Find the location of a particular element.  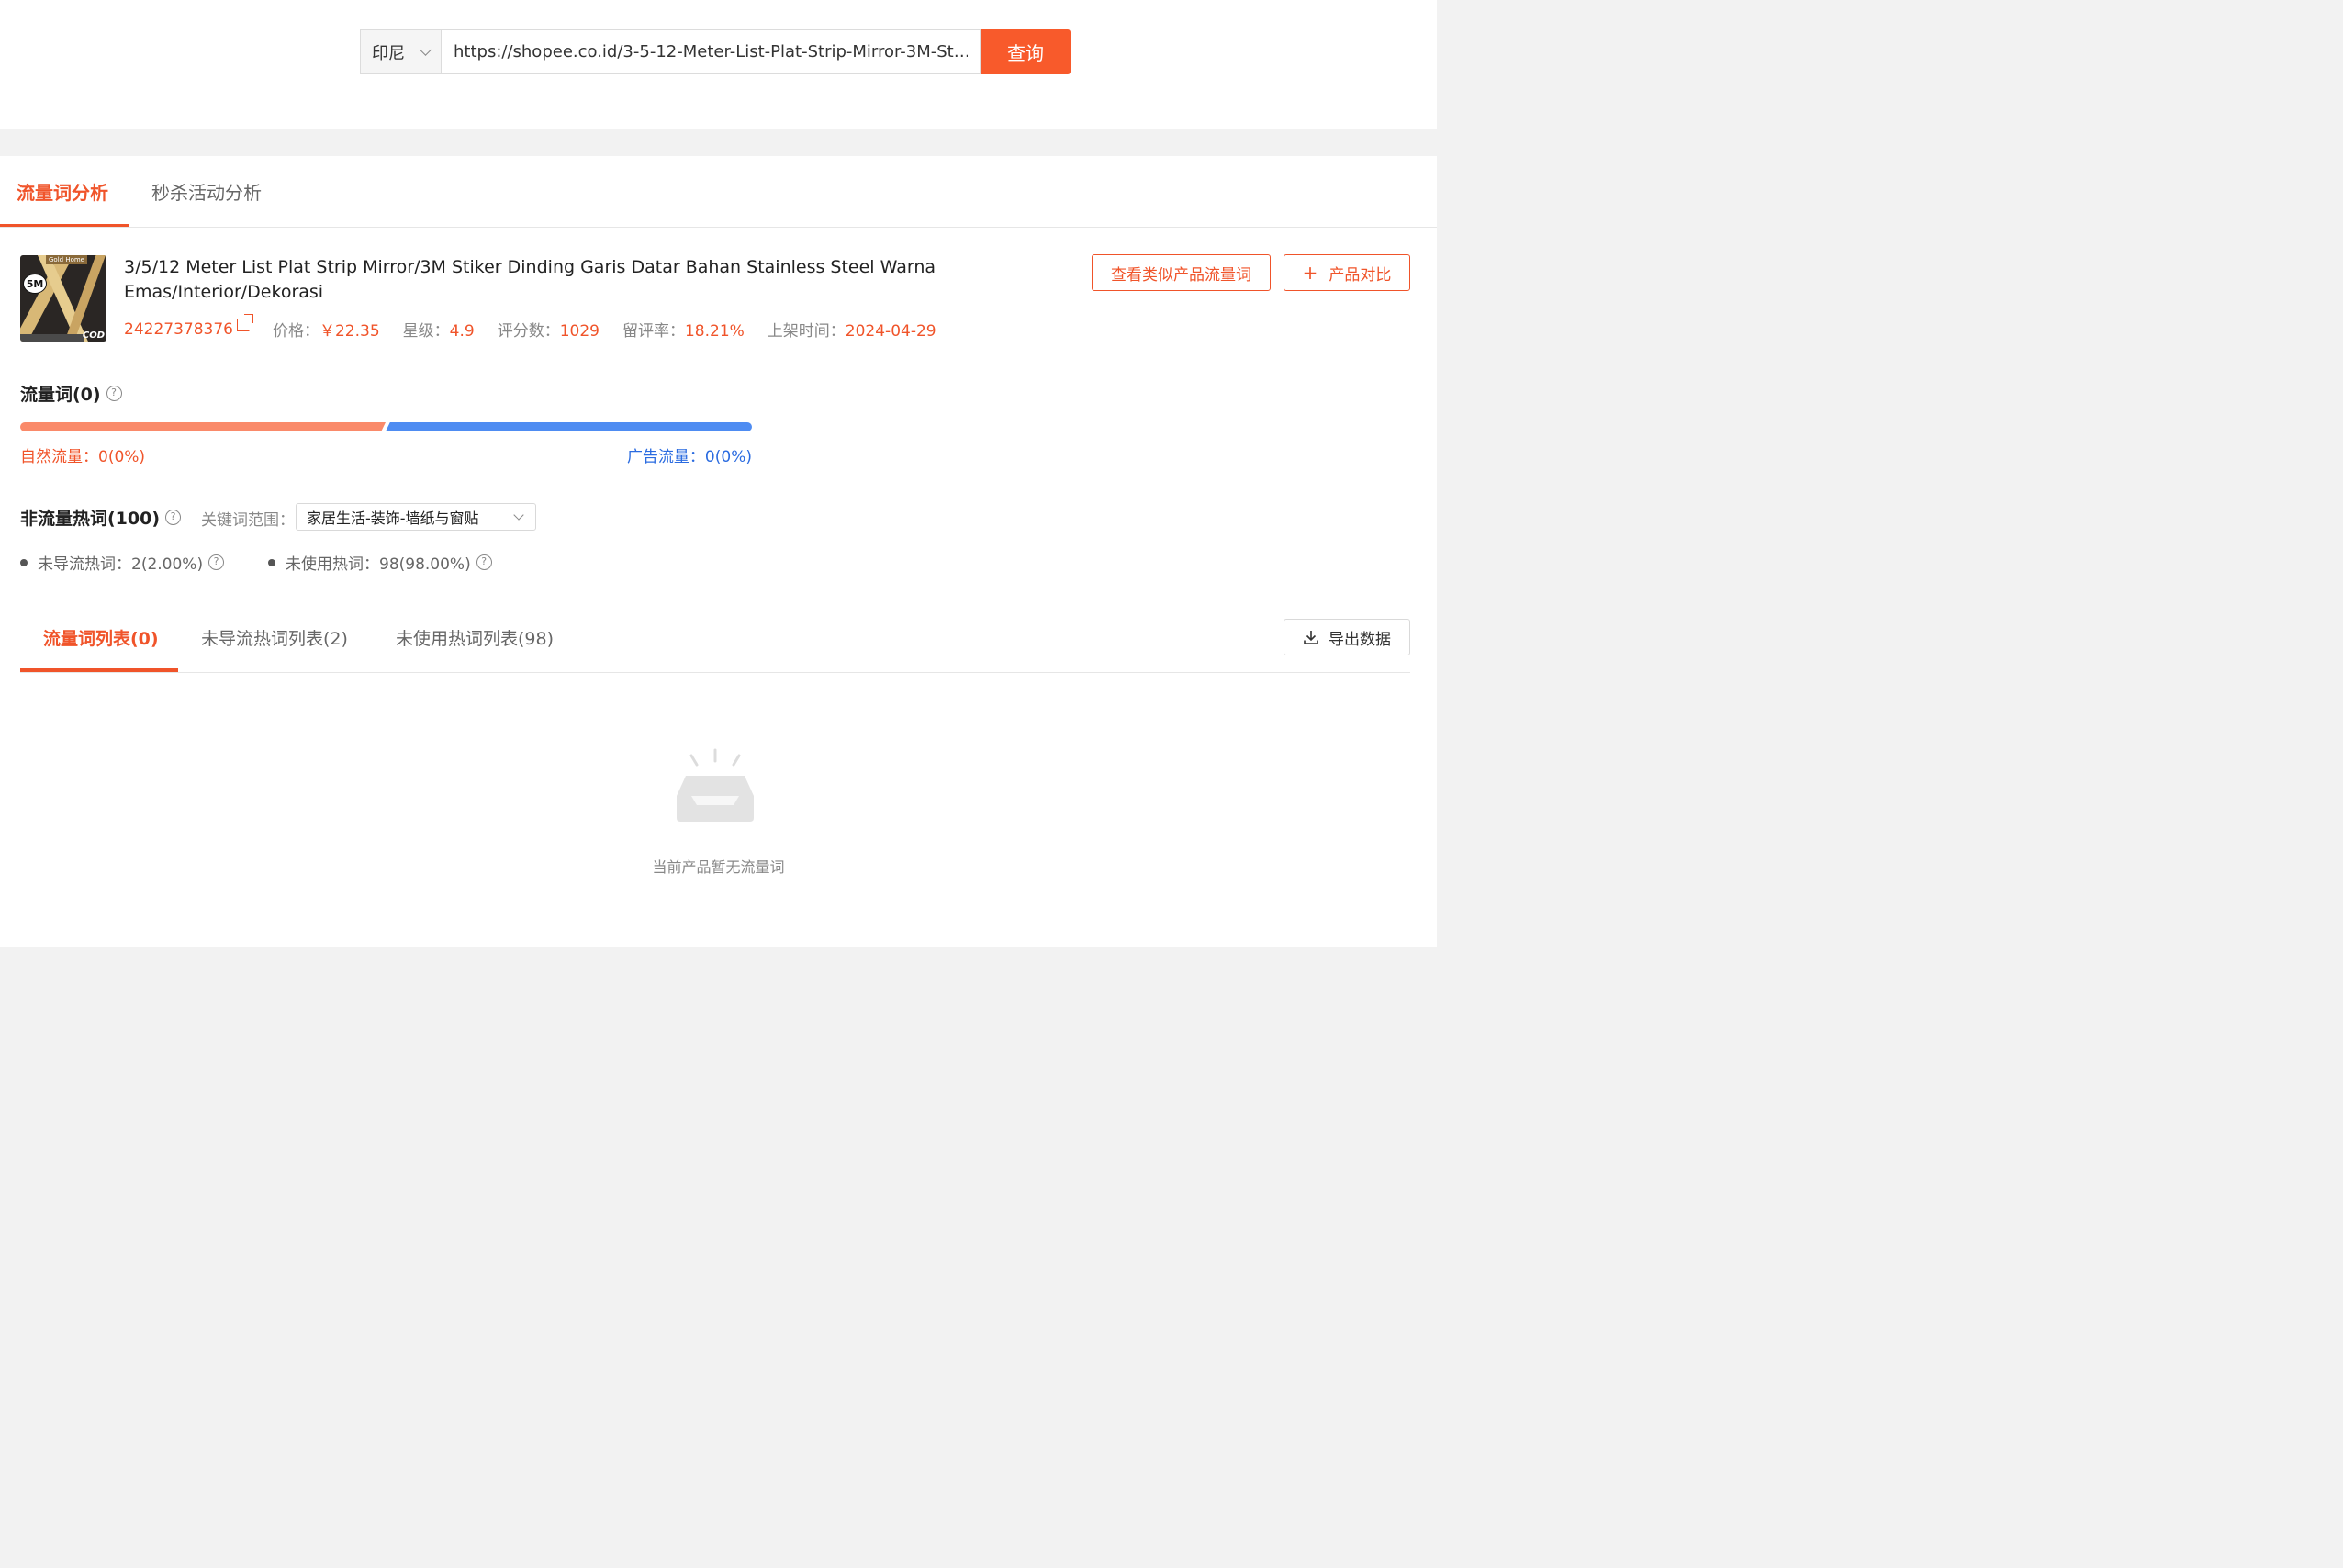

unused-hot-words-stat: 未使用热词：98(98.00%) ? is located at coordinates (380, 562).